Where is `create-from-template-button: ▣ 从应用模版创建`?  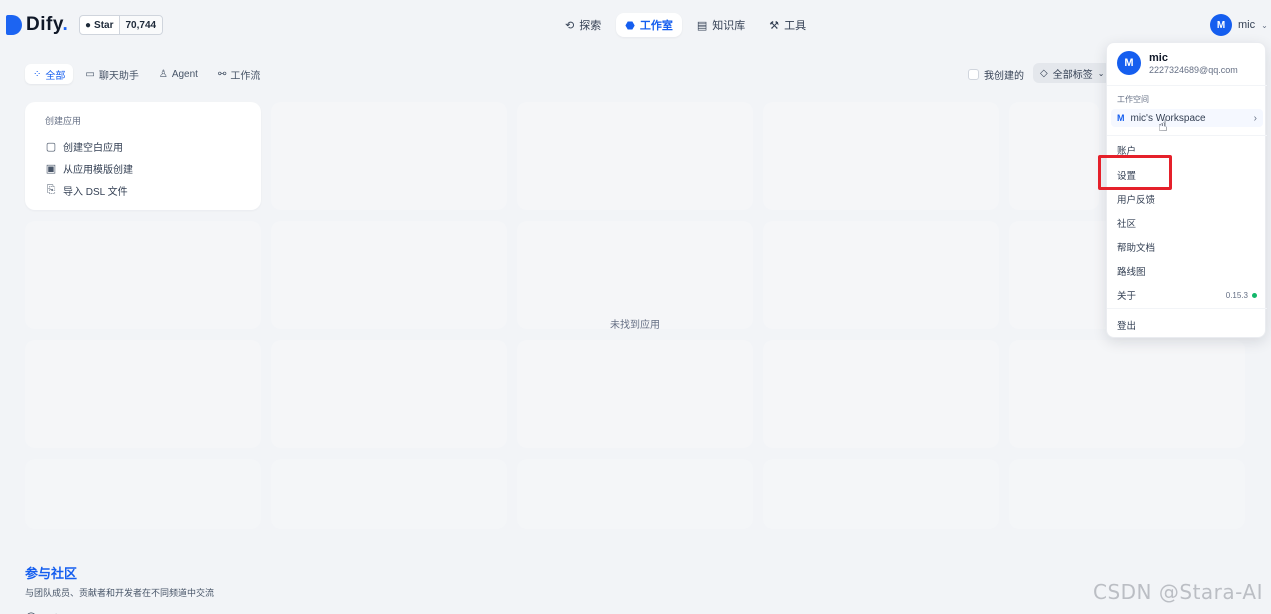
create-from-template-button: ▣ 从应用模版创建 is located at coordinates (143, 168).